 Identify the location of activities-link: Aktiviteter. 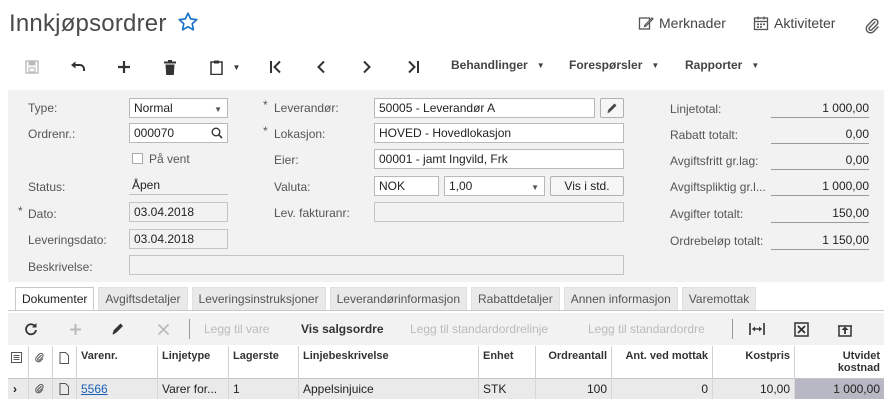
(794, 23).